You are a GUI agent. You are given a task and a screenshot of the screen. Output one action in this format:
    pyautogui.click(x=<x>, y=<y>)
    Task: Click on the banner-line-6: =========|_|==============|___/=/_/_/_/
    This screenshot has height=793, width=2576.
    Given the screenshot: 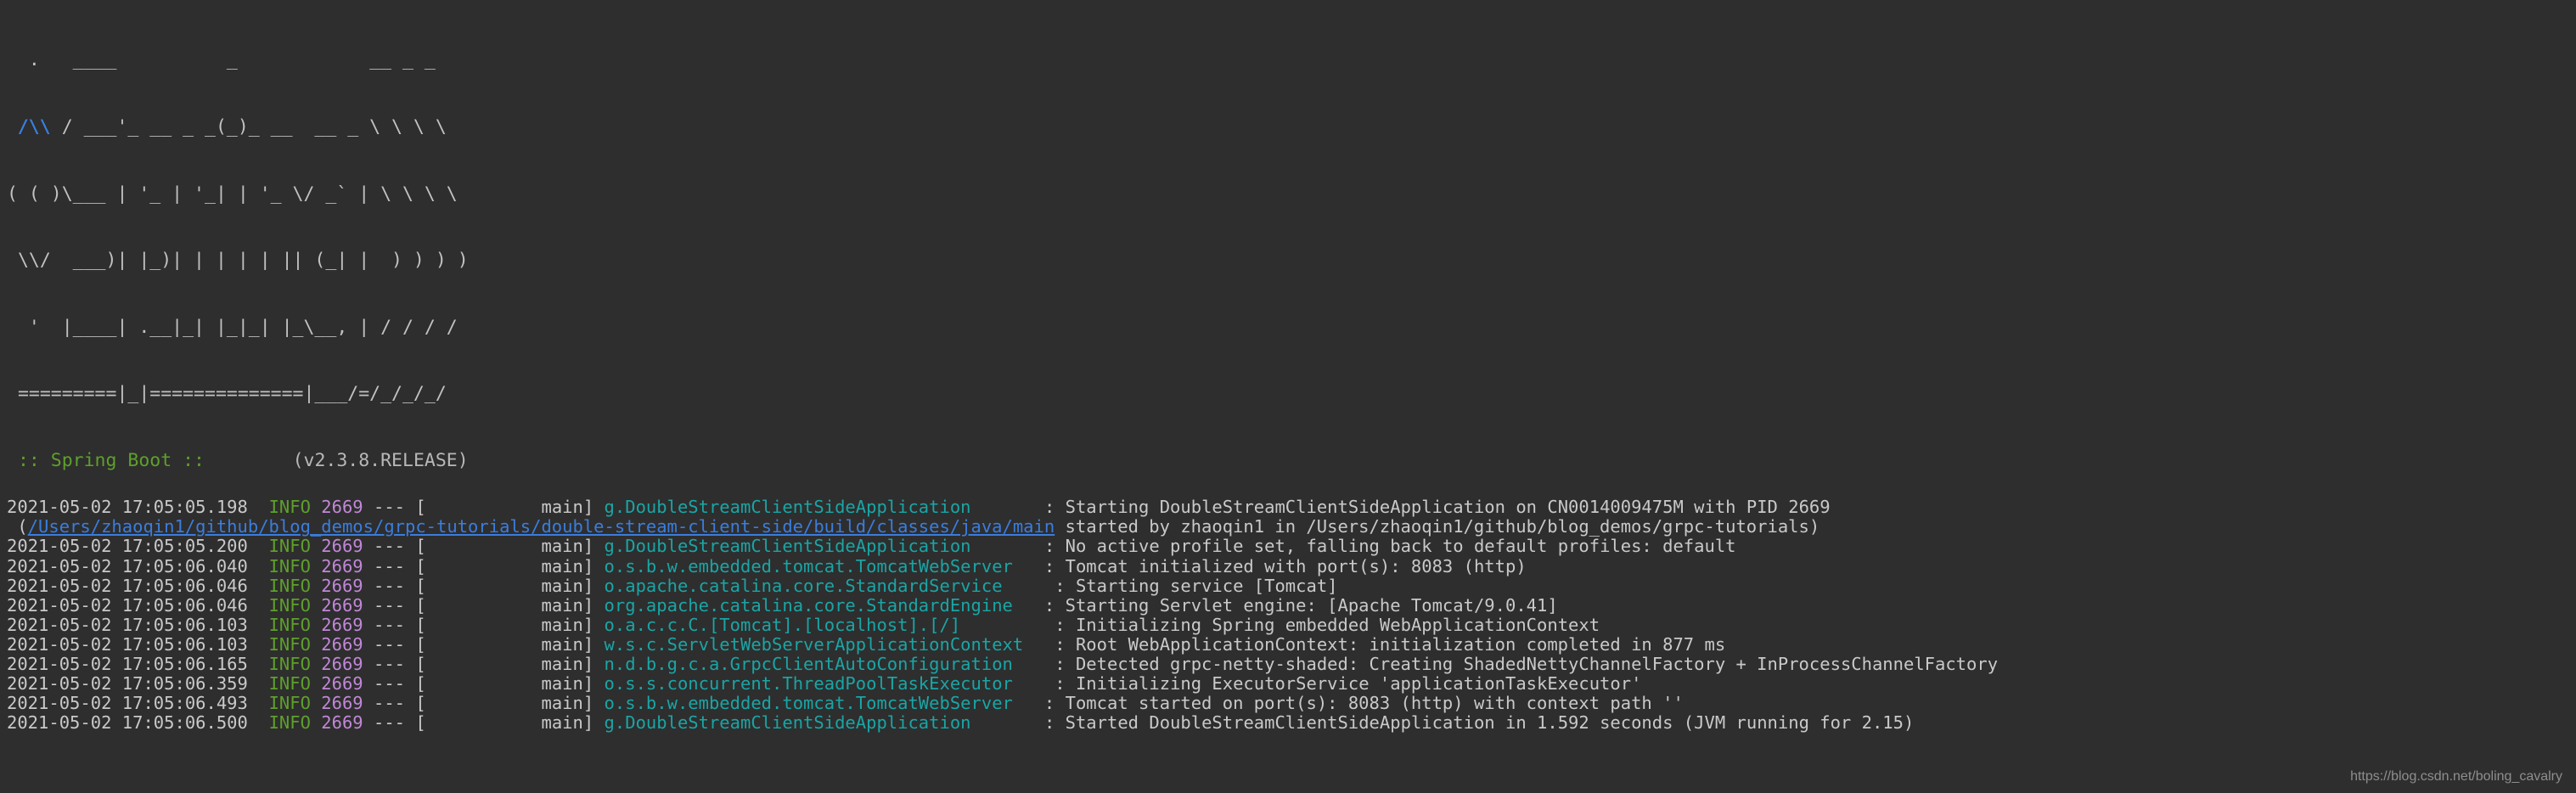 What is the action you would take?
    pyautogui.click(x=227, y=394)
    